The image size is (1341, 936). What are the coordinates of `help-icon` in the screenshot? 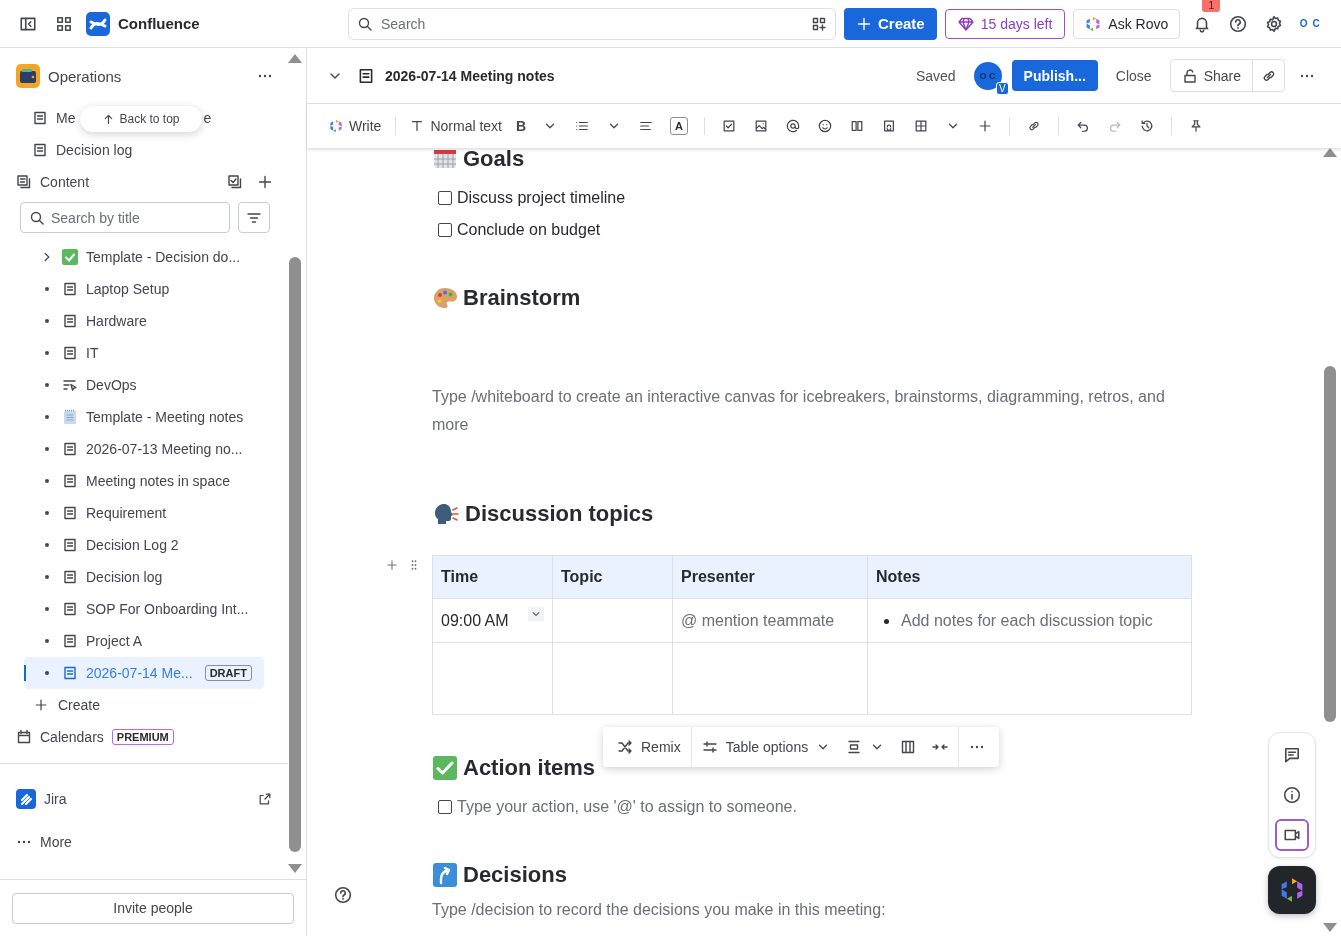 It's located at (1238, 23).